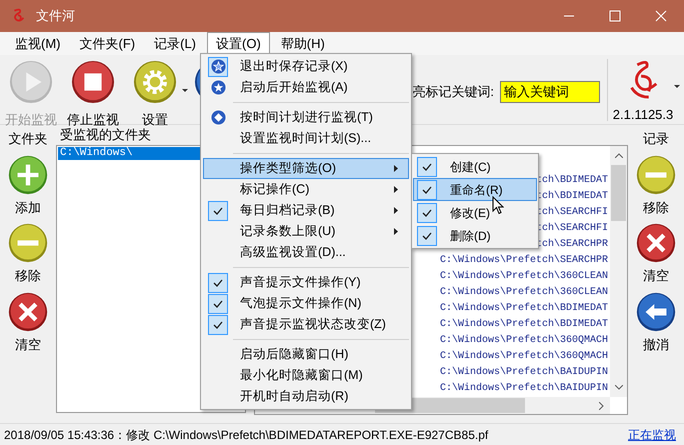  What do you see at coordinates (656, 139) in the screenshot?
I see `panel-label: 记录` at bounding box center [656, 139].